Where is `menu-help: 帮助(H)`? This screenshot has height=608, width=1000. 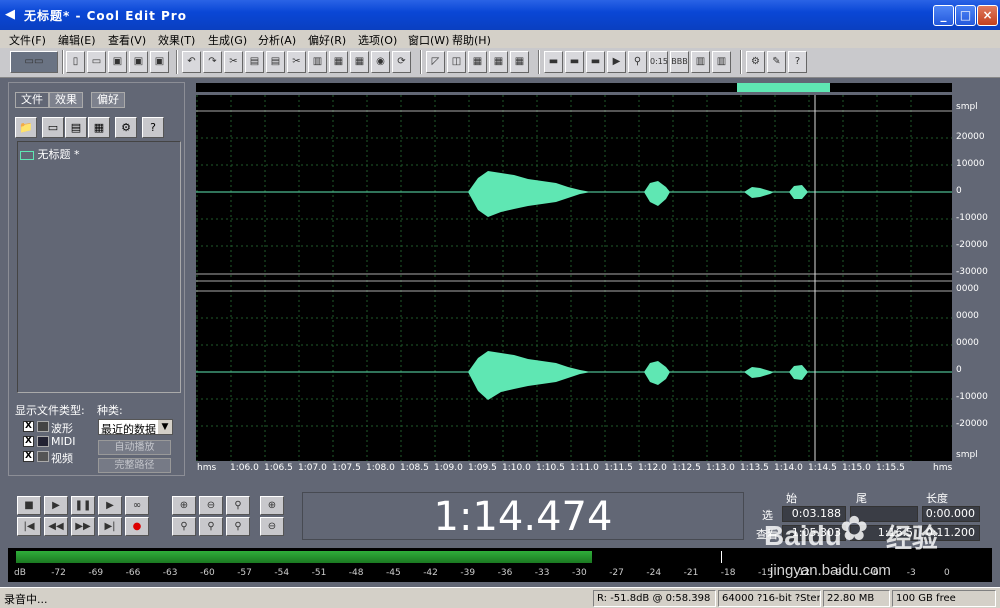 menu-help: 帮助(H) is located at coordinates (471, 40).